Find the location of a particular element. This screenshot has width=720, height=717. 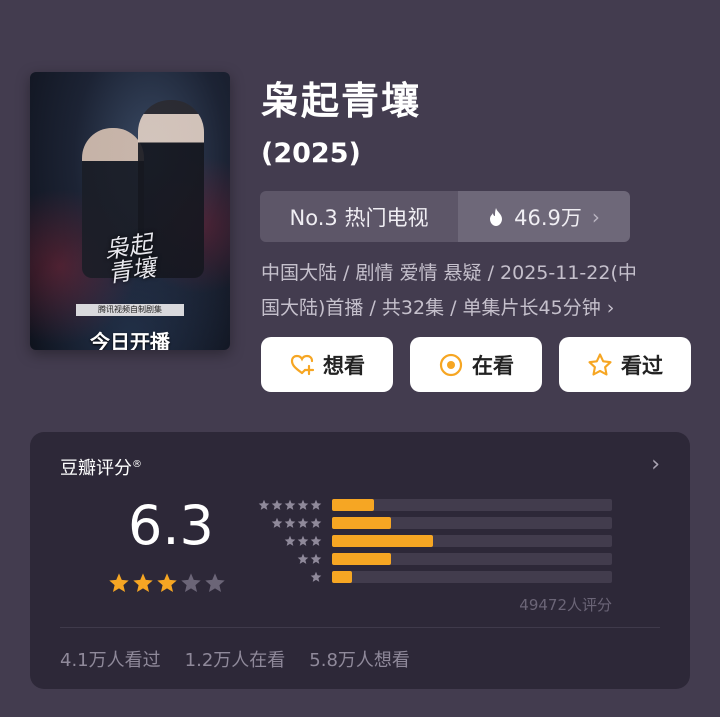

star-outline-icon is located at coordinates (600, 364).